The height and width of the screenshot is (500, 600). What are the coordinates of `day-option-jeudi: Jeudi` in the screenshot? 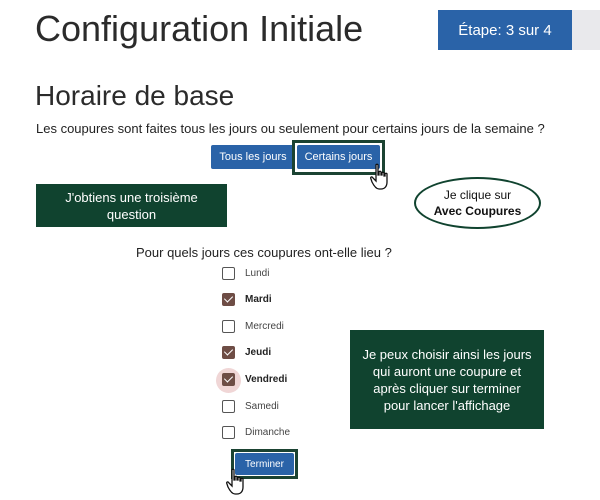 It's located at (246, 352).